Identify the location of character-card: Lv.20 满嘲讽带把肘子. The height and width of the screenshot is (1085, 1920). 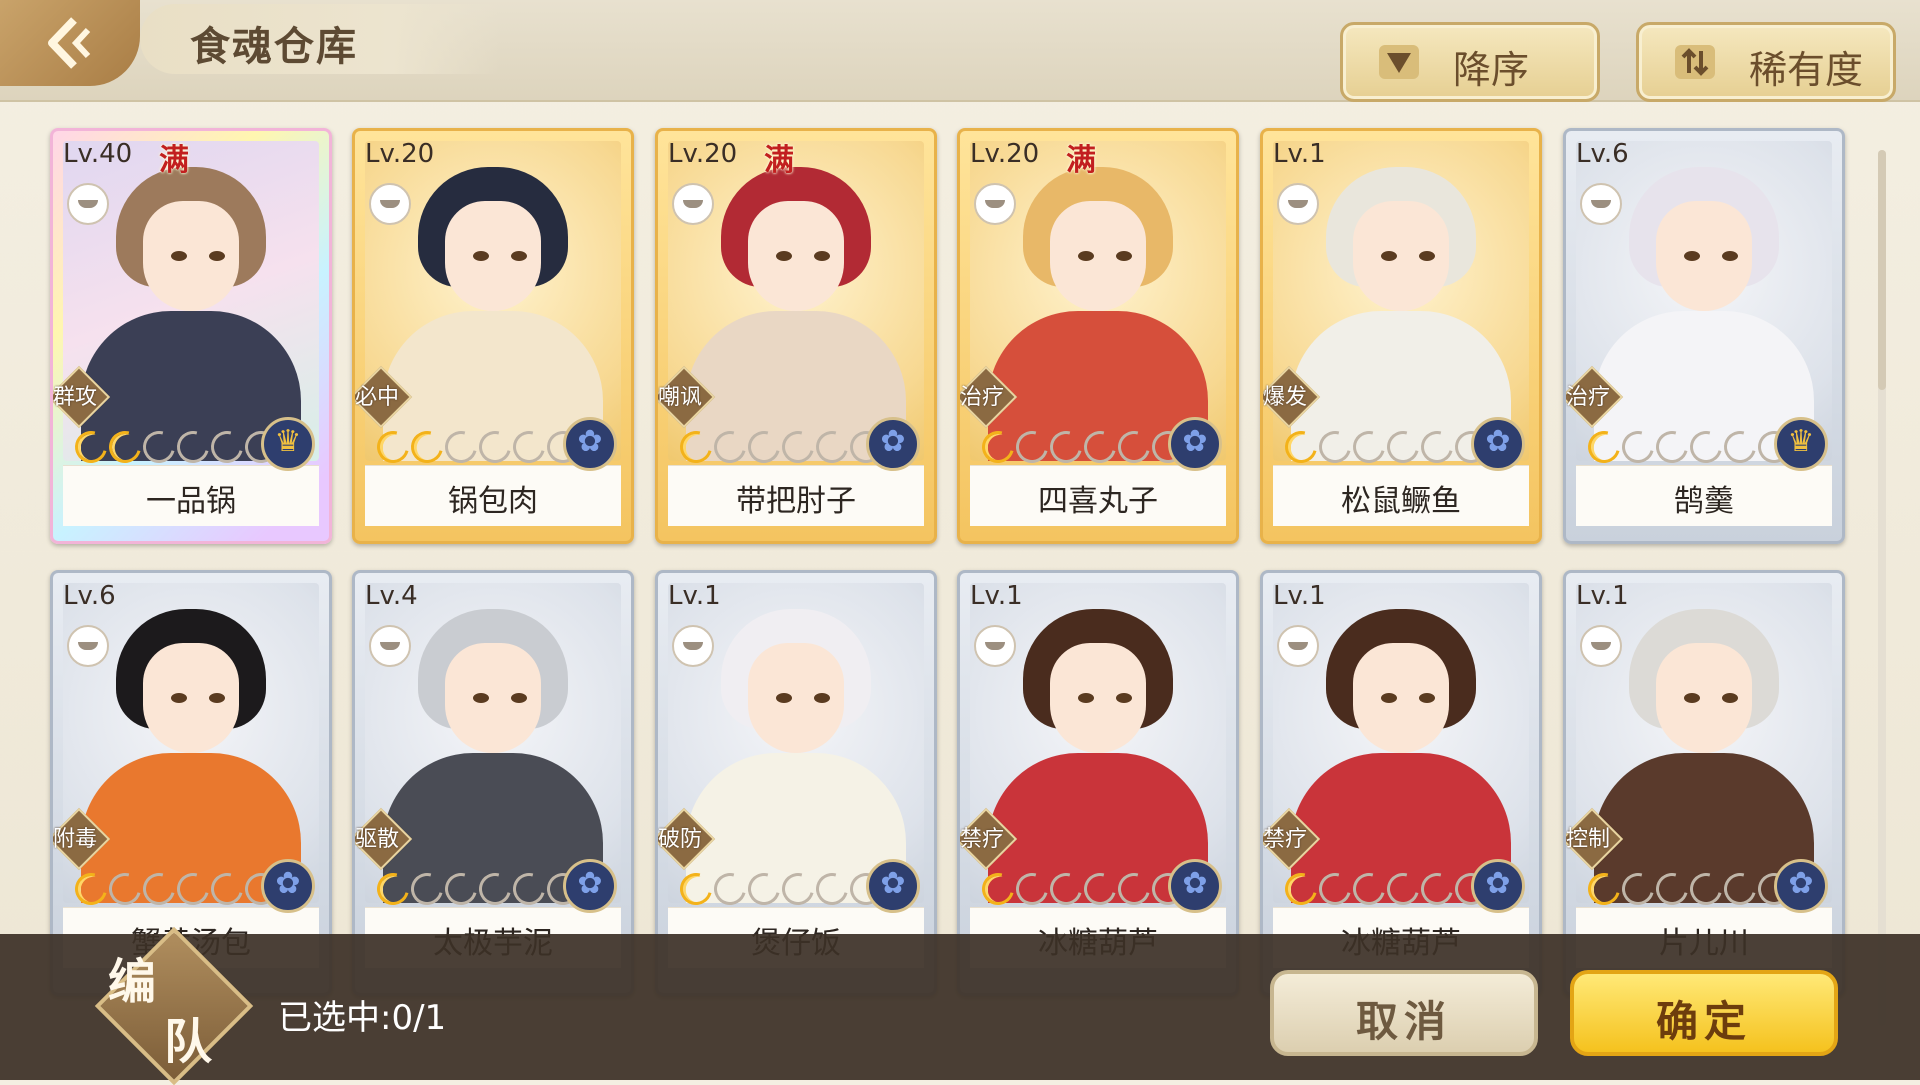
(796, 336).